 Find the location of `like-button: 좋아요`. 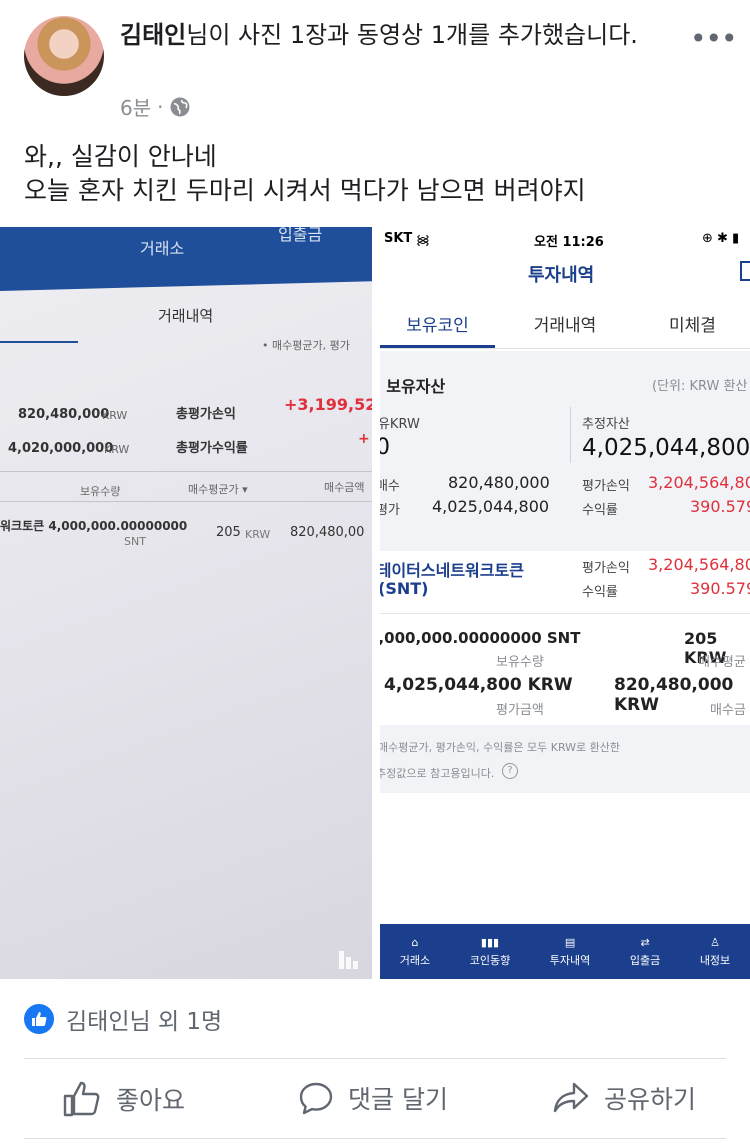

like-button: 좋아요 is located at coordinates (123, 1099).